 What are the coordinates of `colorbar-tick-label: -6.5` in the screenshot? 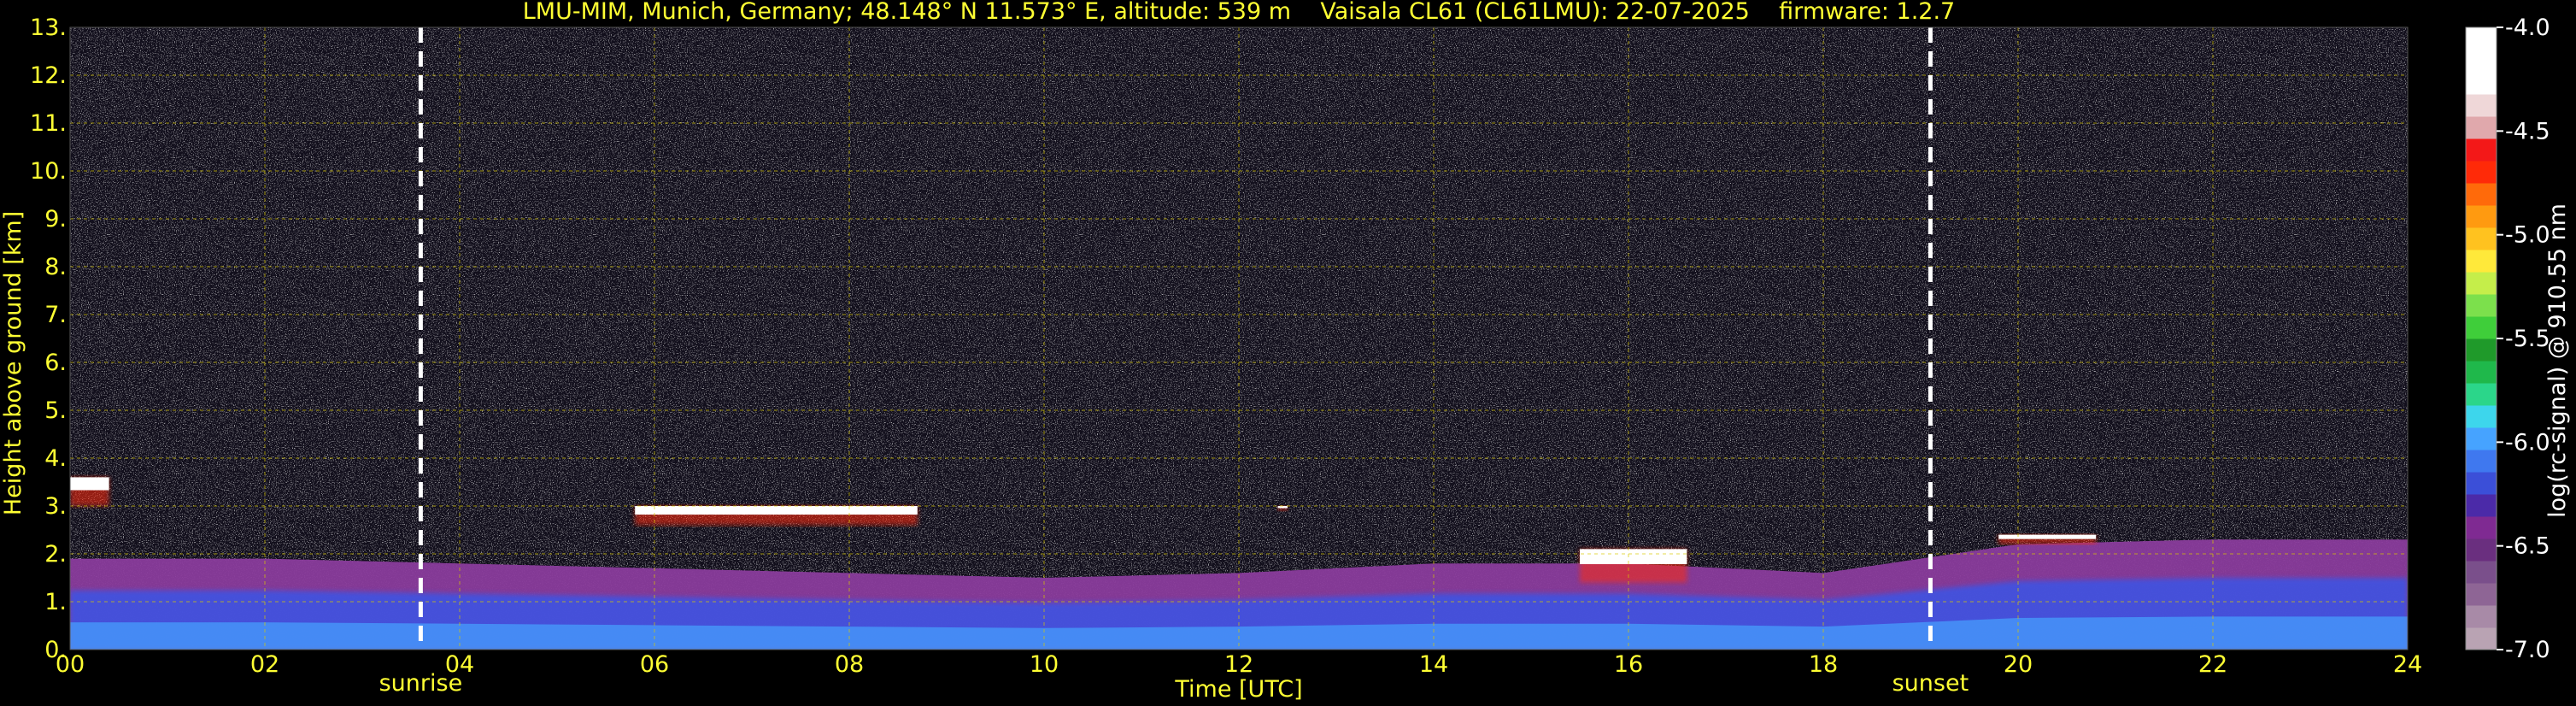 It's located at (2527, 546).